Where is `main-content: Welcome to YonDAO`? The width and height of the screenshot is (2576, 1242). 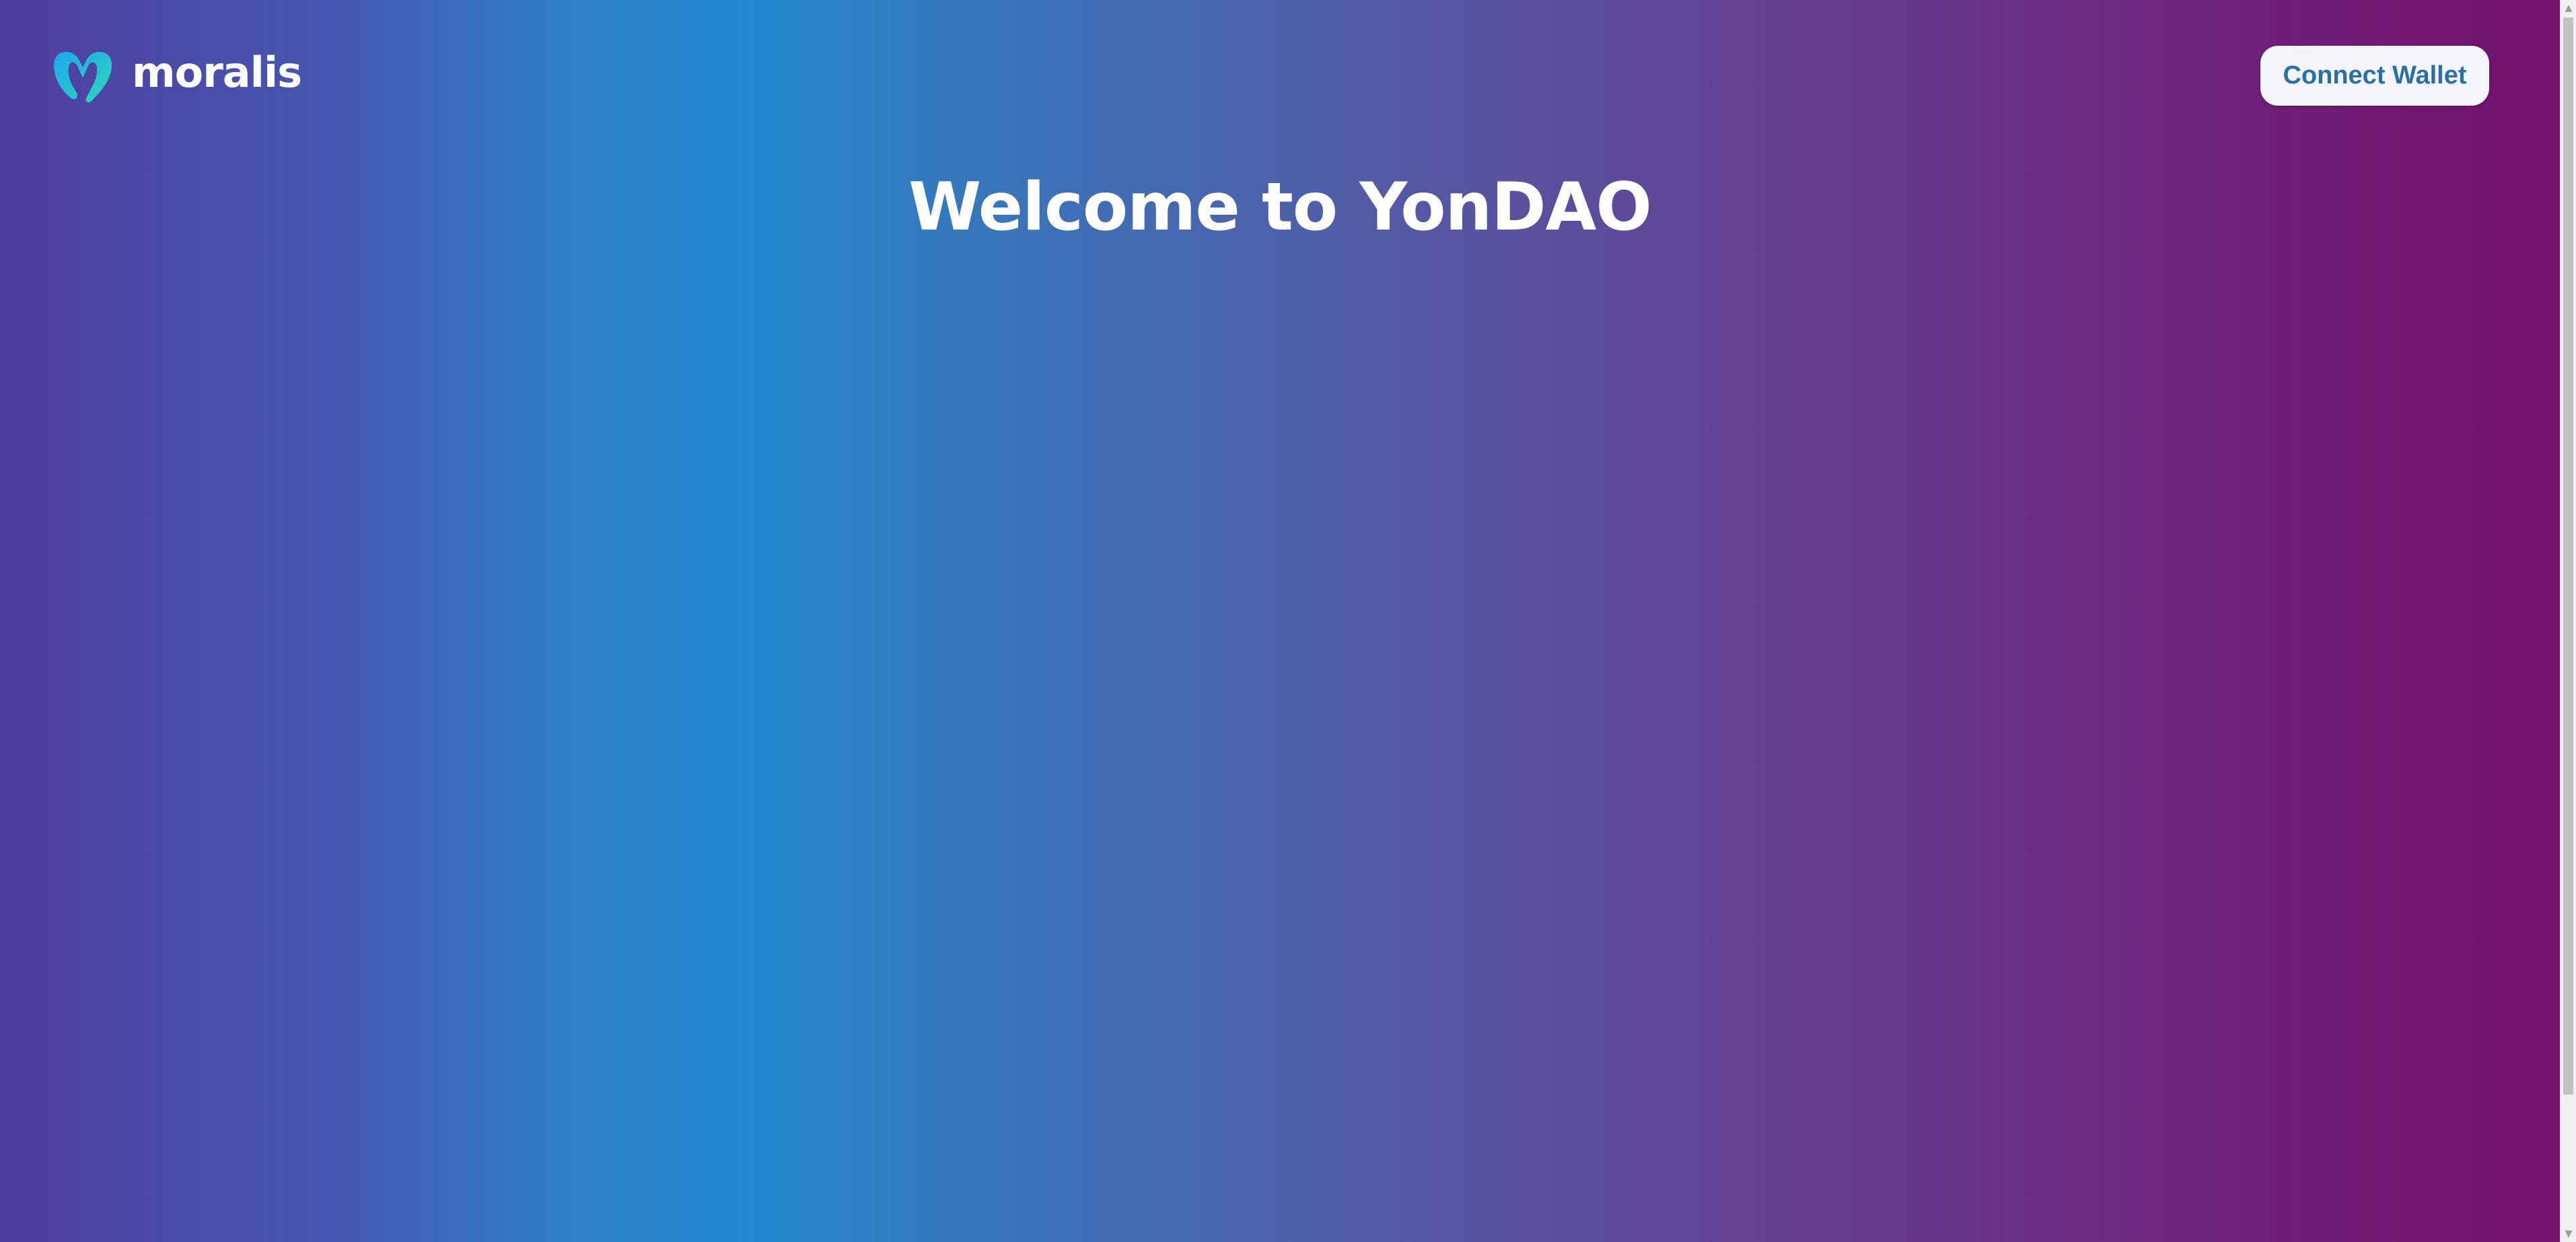 main-content: Welcome to YonDAO is located at coordinates (1280, 208).